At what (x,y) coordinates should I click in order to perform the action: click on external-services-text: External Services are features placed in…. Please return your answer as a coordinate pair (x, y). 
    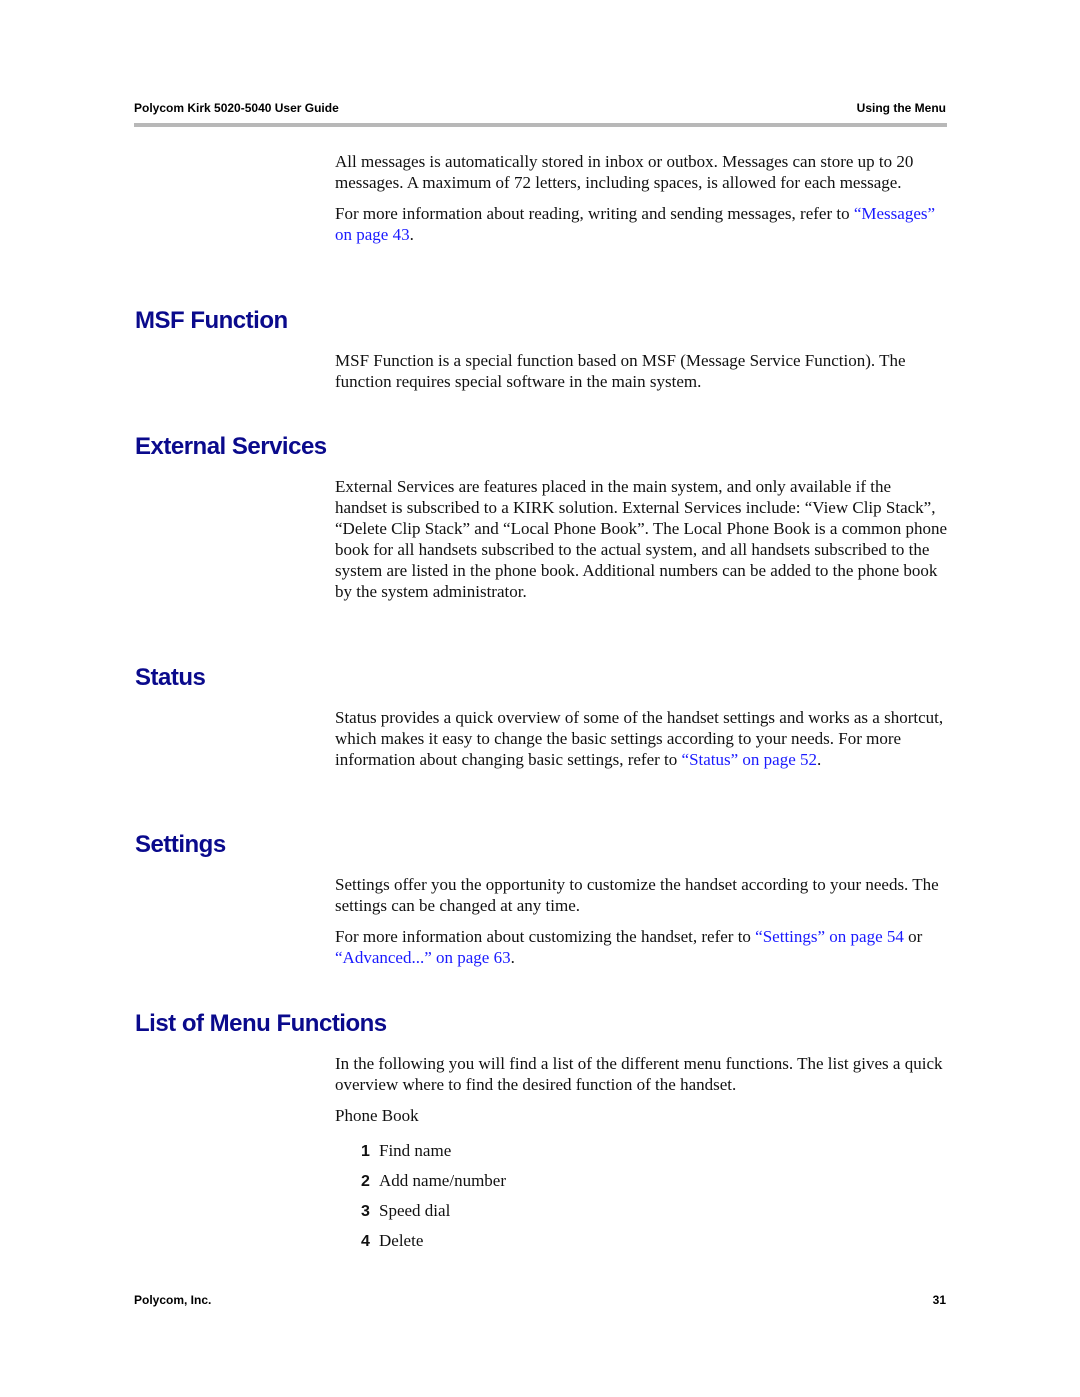
    Looking at the image, I should click on (641, 539).